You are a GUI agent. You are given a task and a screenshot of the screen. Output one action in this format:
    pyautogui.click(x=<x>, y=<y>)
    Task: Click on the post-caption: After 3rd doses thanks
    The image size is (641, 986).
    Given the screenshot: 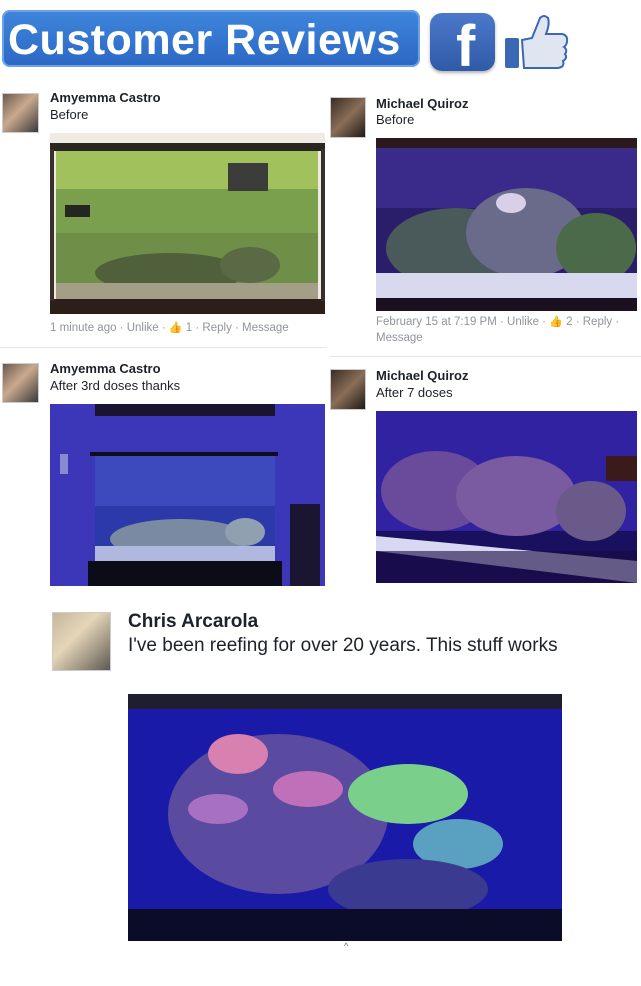 What is the action you would take?
    pyautogui.click(x=115, y=385)
    